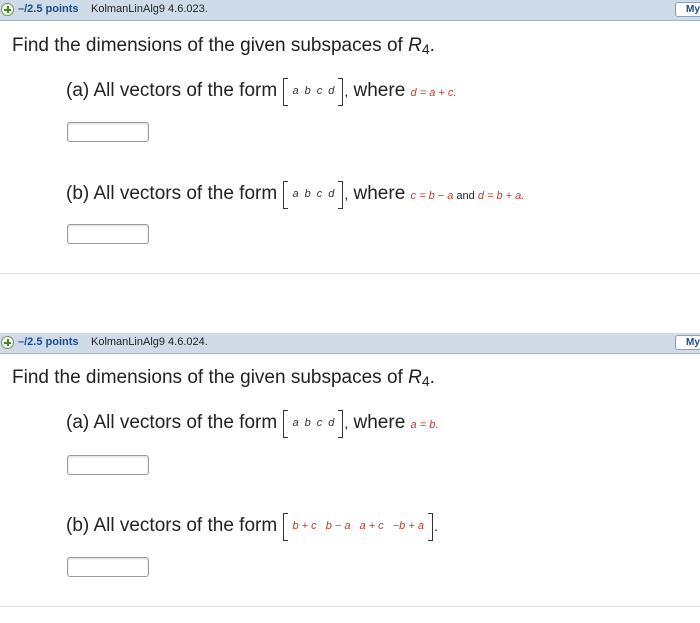 The height and width of the screenshot is (623, 700). What do you see at coordinates (350, 343) in the screenshot?
I see `problem-header-bar: –/2.5 points KolmanLinAlg9 4.6.024. My` at bounding box center [350, 343].